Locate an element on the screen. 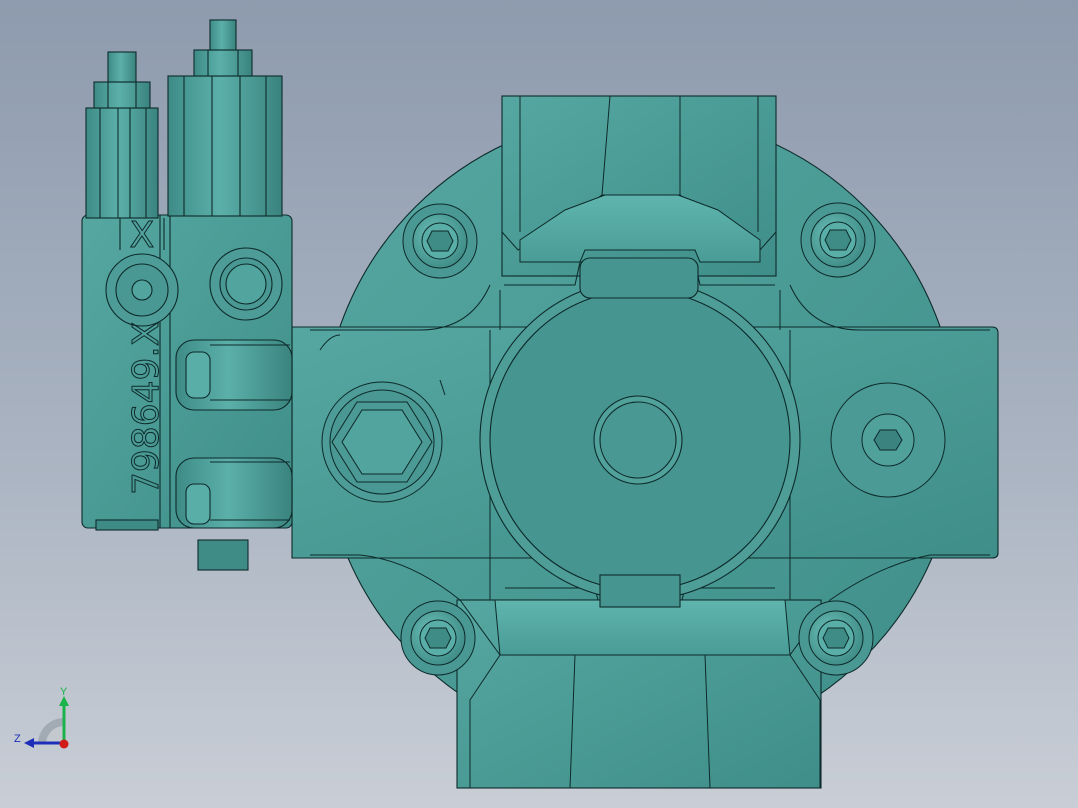 This screenshot has height=808, width=1078. port-upper-right is located at coordinates (246, 284).